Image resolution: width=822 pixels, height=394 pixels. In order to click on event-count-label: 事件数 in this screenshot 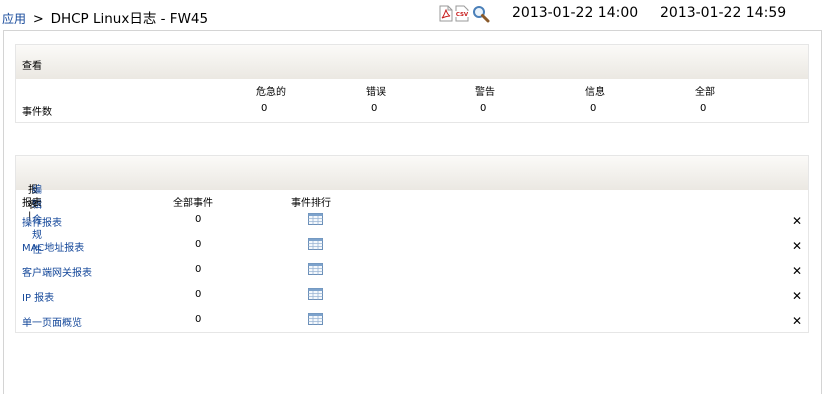, I will do `click(37, 112)`.